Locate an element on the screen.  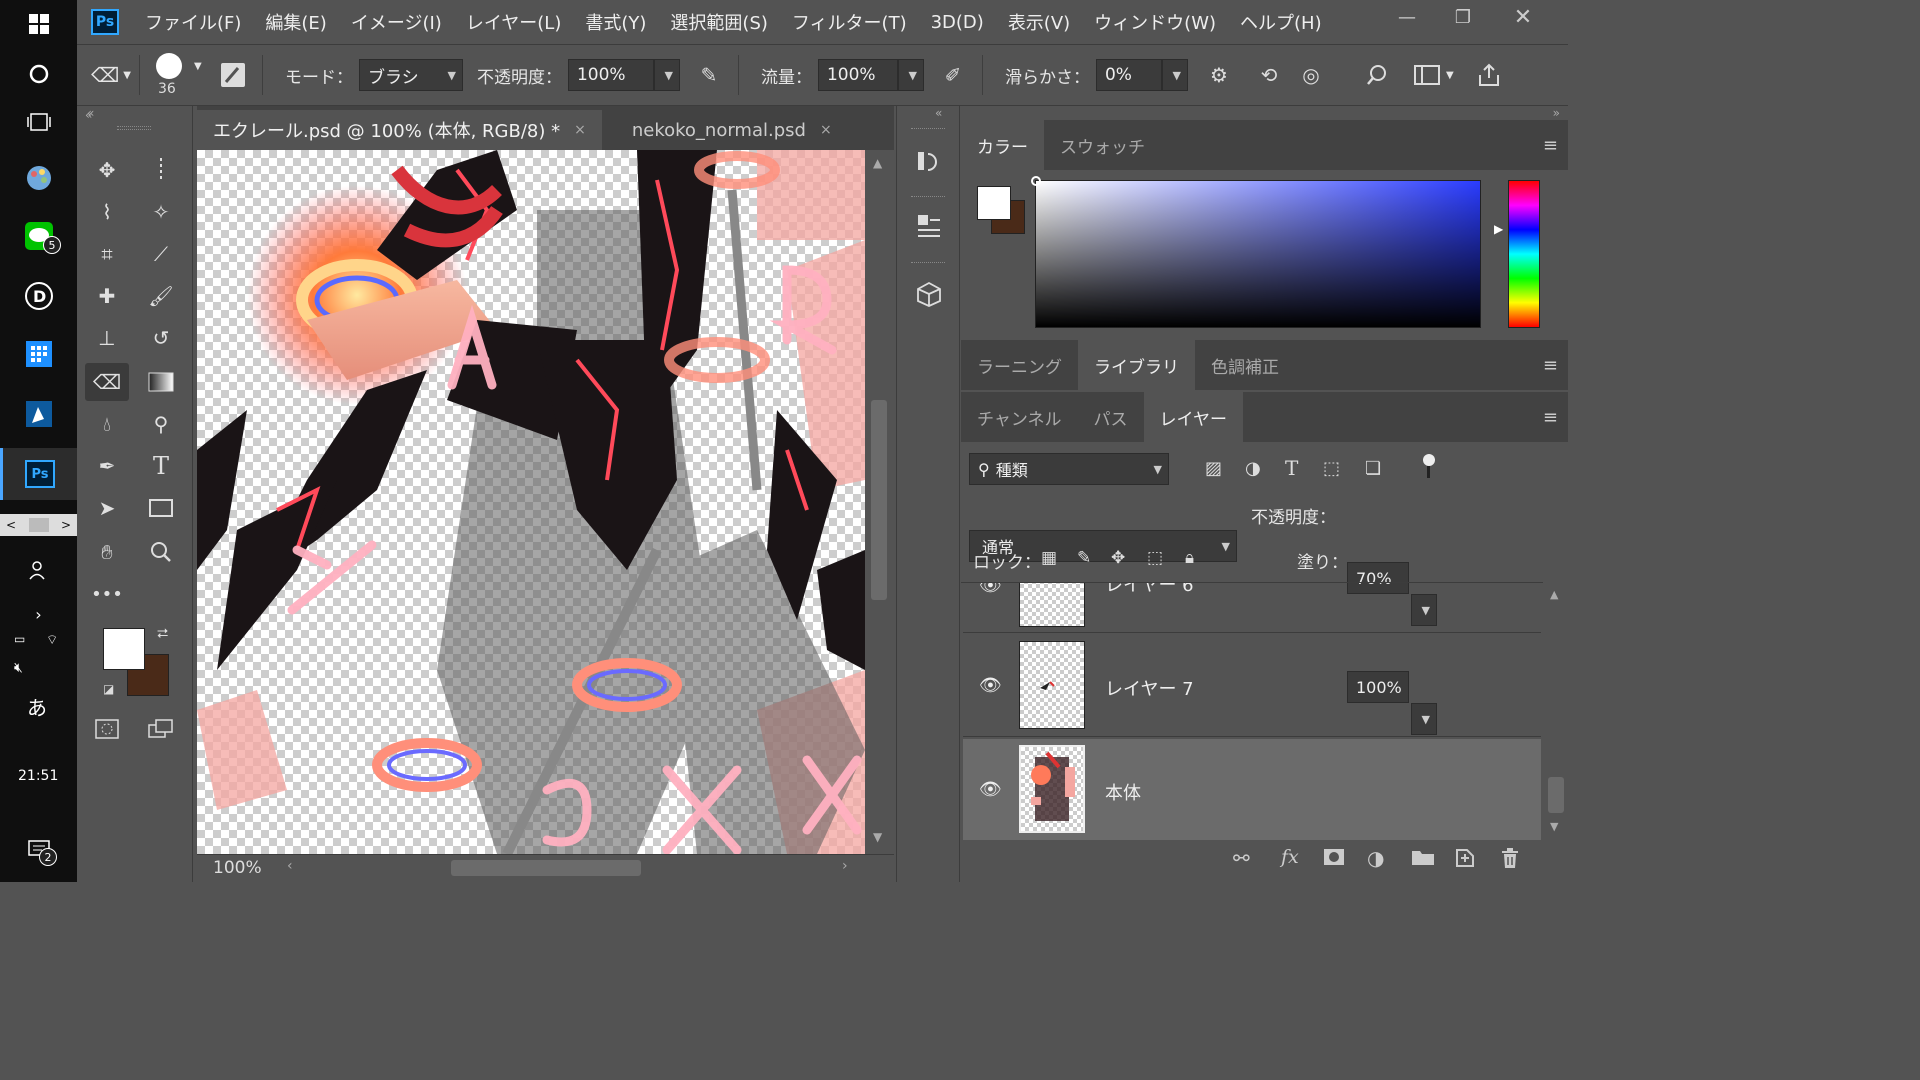
history-panel-icon is located at coordinates (929, 161).